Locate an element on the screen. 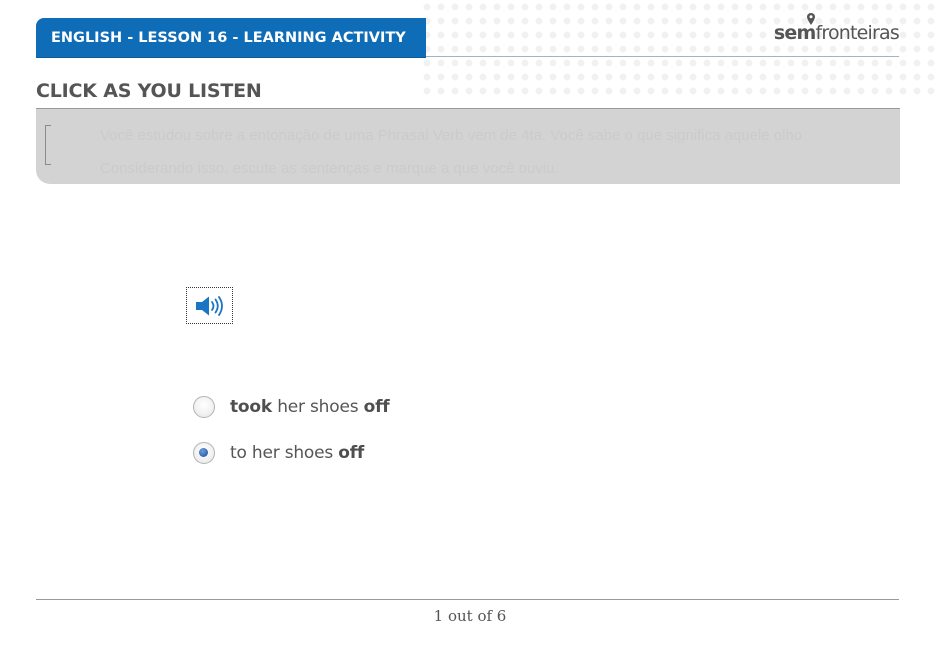 This screenshot has width=940, height=656. logo-suffix: fronteiras is located at coordinates (857, 33).